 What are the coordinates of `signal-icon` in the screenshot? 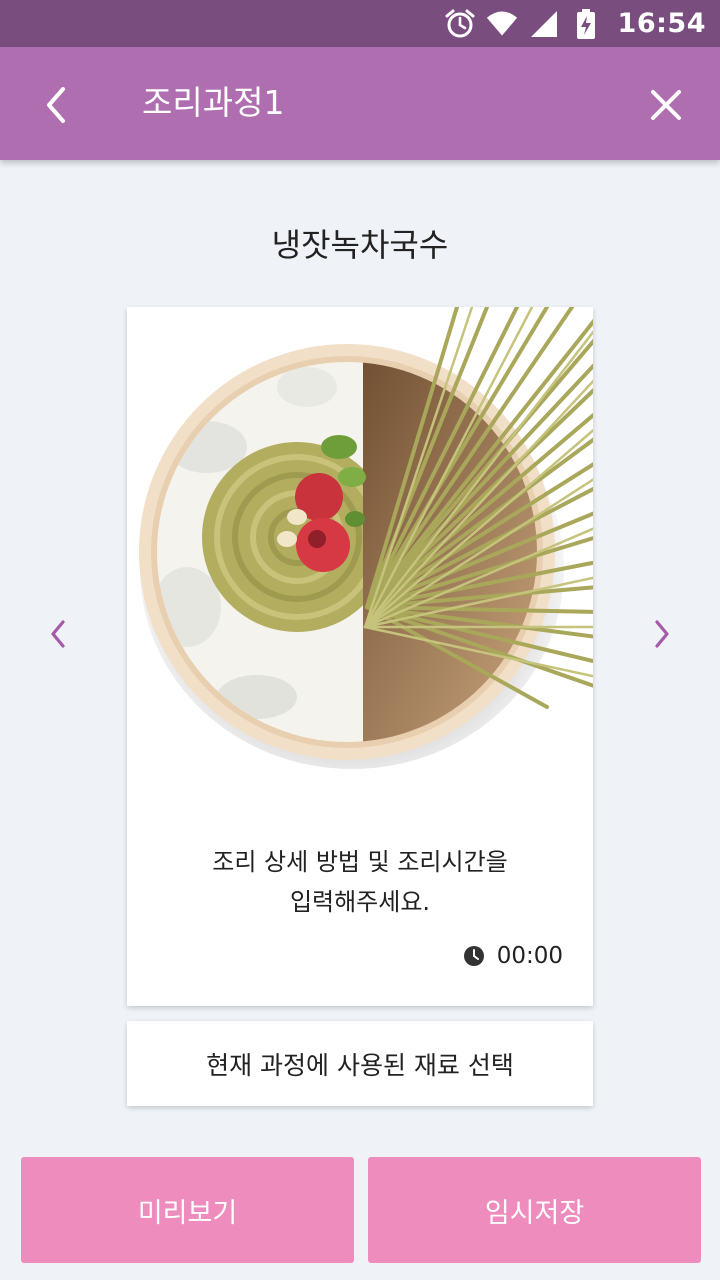 It's located at (544, 24).